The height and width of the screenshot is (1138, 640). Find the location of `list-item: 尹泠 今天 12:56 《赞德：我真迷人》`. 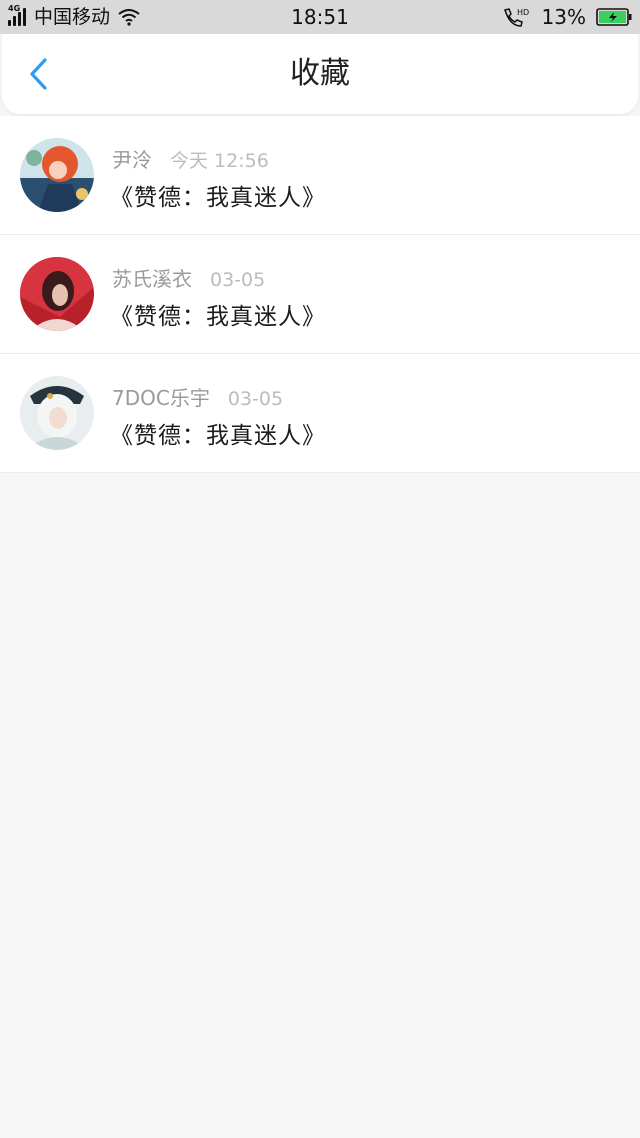

list-item: 尹泠 今天 12:56 《赞德：我真迷人》 is located at coordinates (320, 175).